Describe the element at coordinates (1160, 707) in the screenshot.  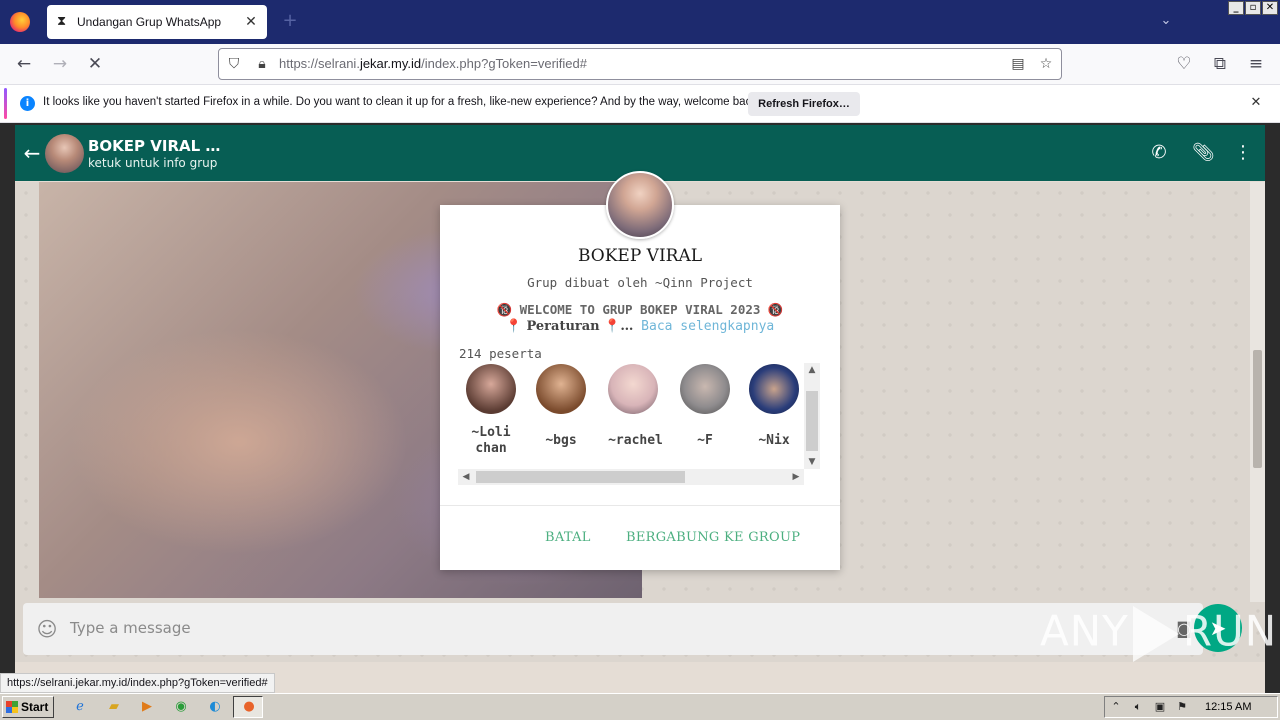
I see `network-icon: ▣` at that location.